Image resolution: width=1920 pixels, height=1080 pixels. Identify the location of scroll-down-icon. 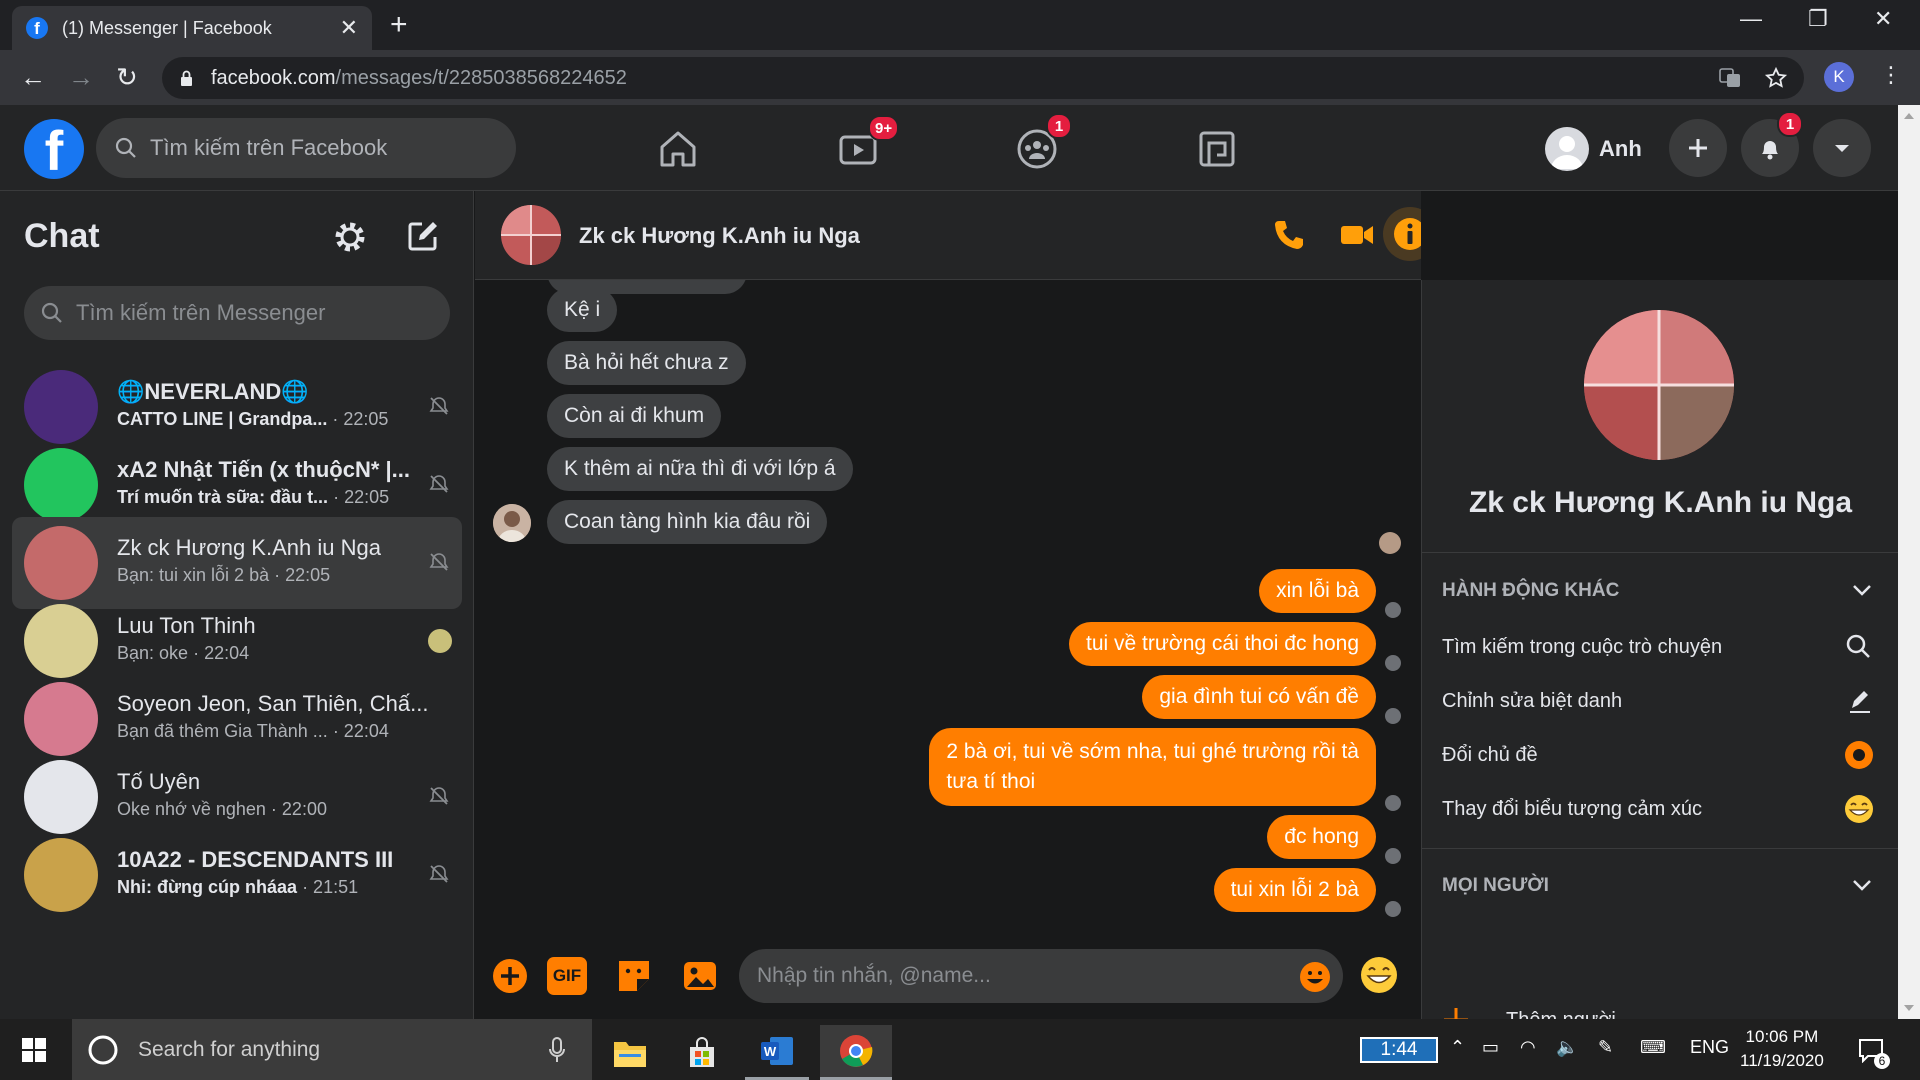
(1909, 1008).